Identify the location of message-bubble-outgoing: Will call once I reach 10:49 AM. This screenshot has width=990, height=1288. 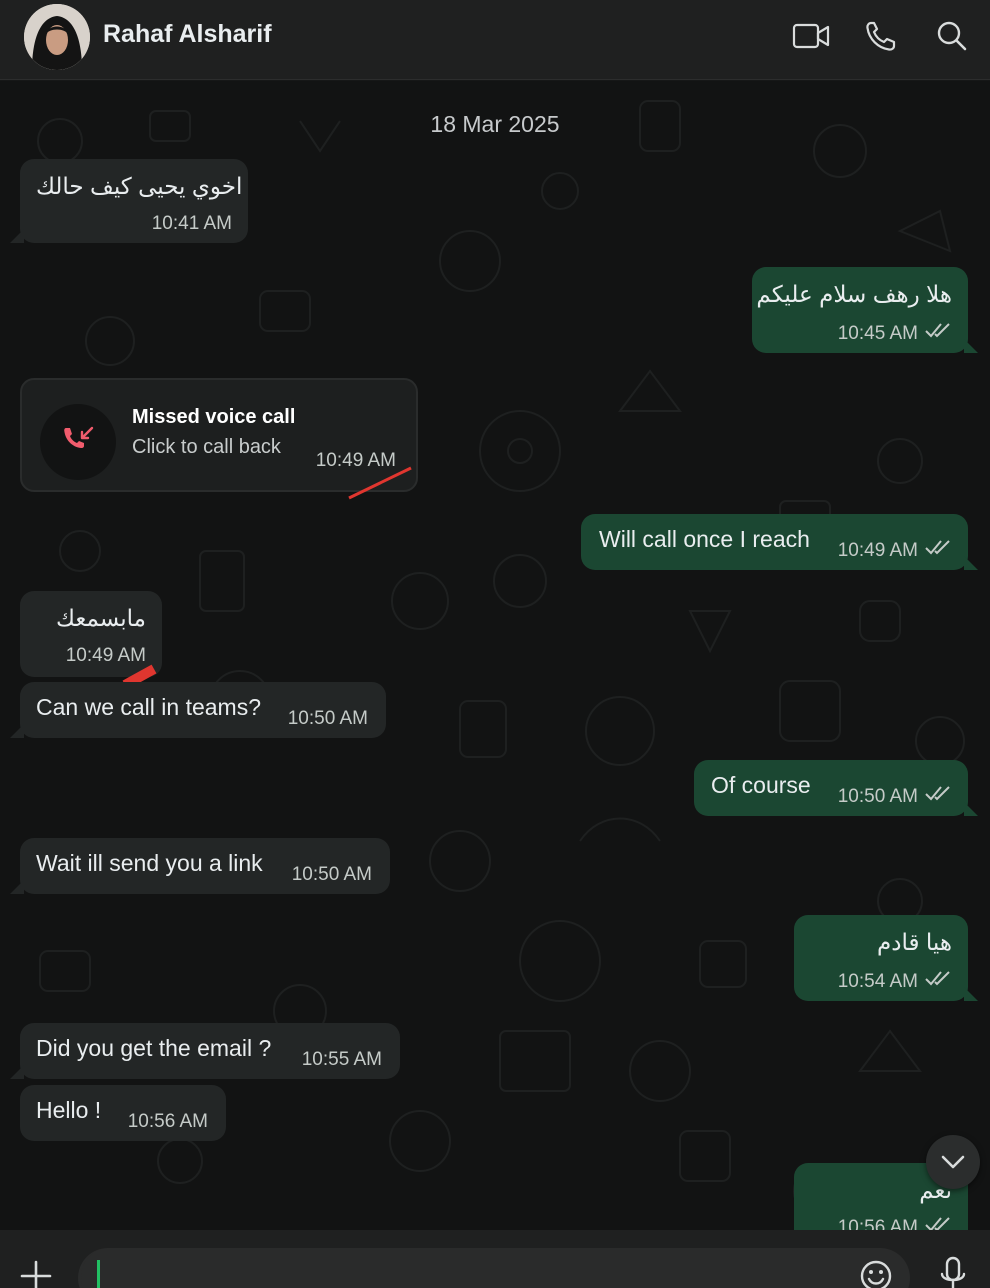
(779, 542).